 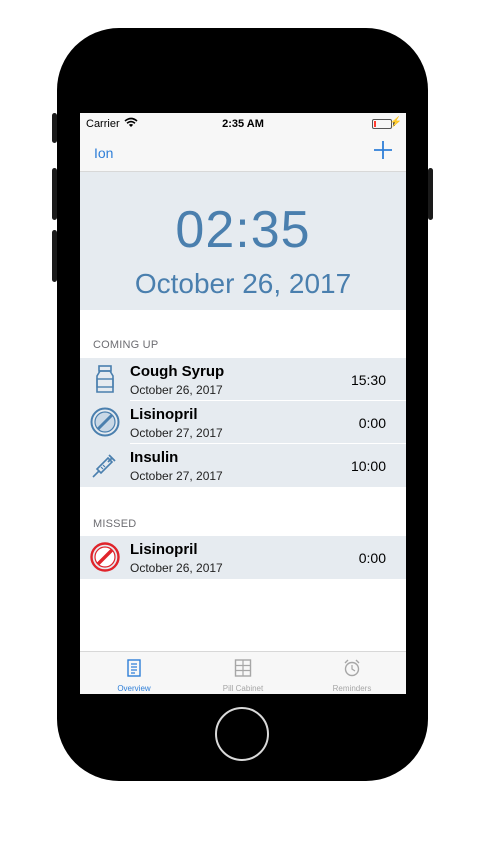 What do you see at coordinates (242, 734) in the screenshot?
I see `home-button` at bounding box center [242, 734].